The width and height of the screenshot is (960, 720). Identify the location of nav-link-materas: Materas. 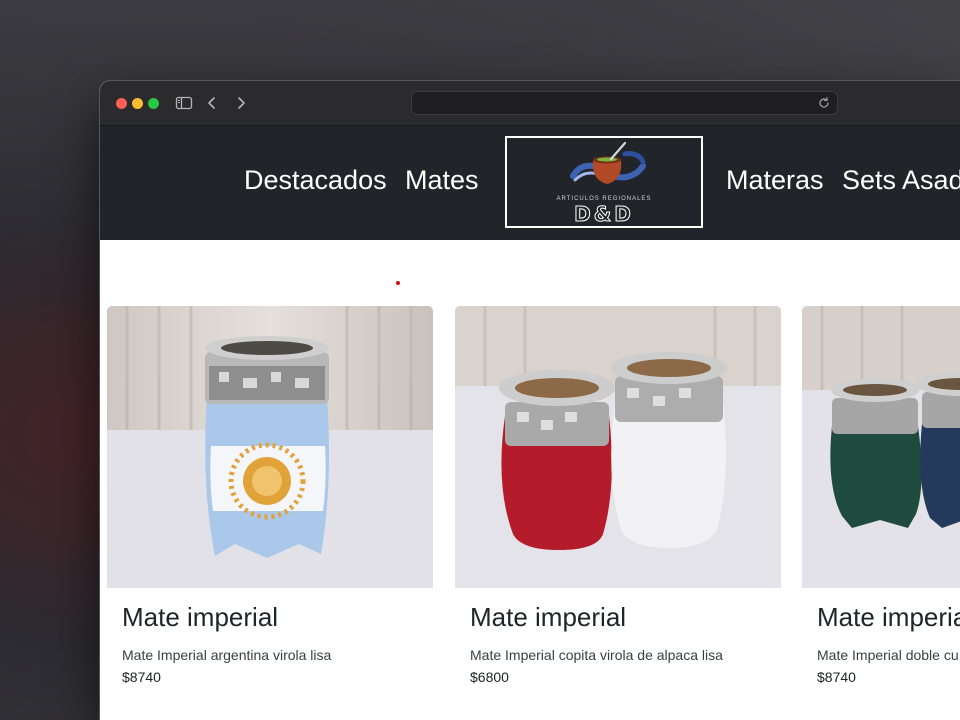
(775, 180).